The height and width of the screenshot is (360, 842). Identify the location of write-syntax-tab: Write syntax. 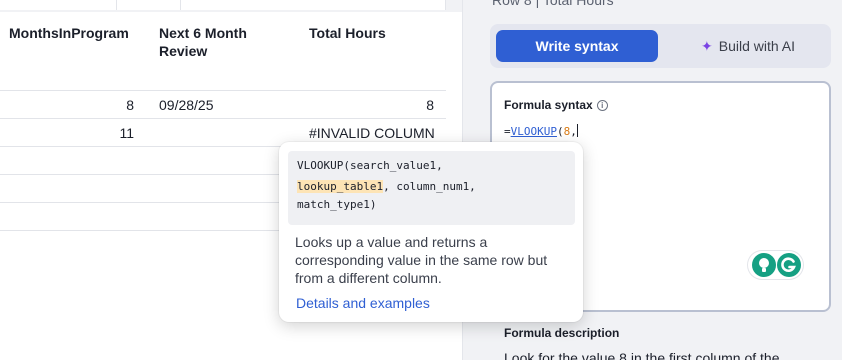
(577, 46).